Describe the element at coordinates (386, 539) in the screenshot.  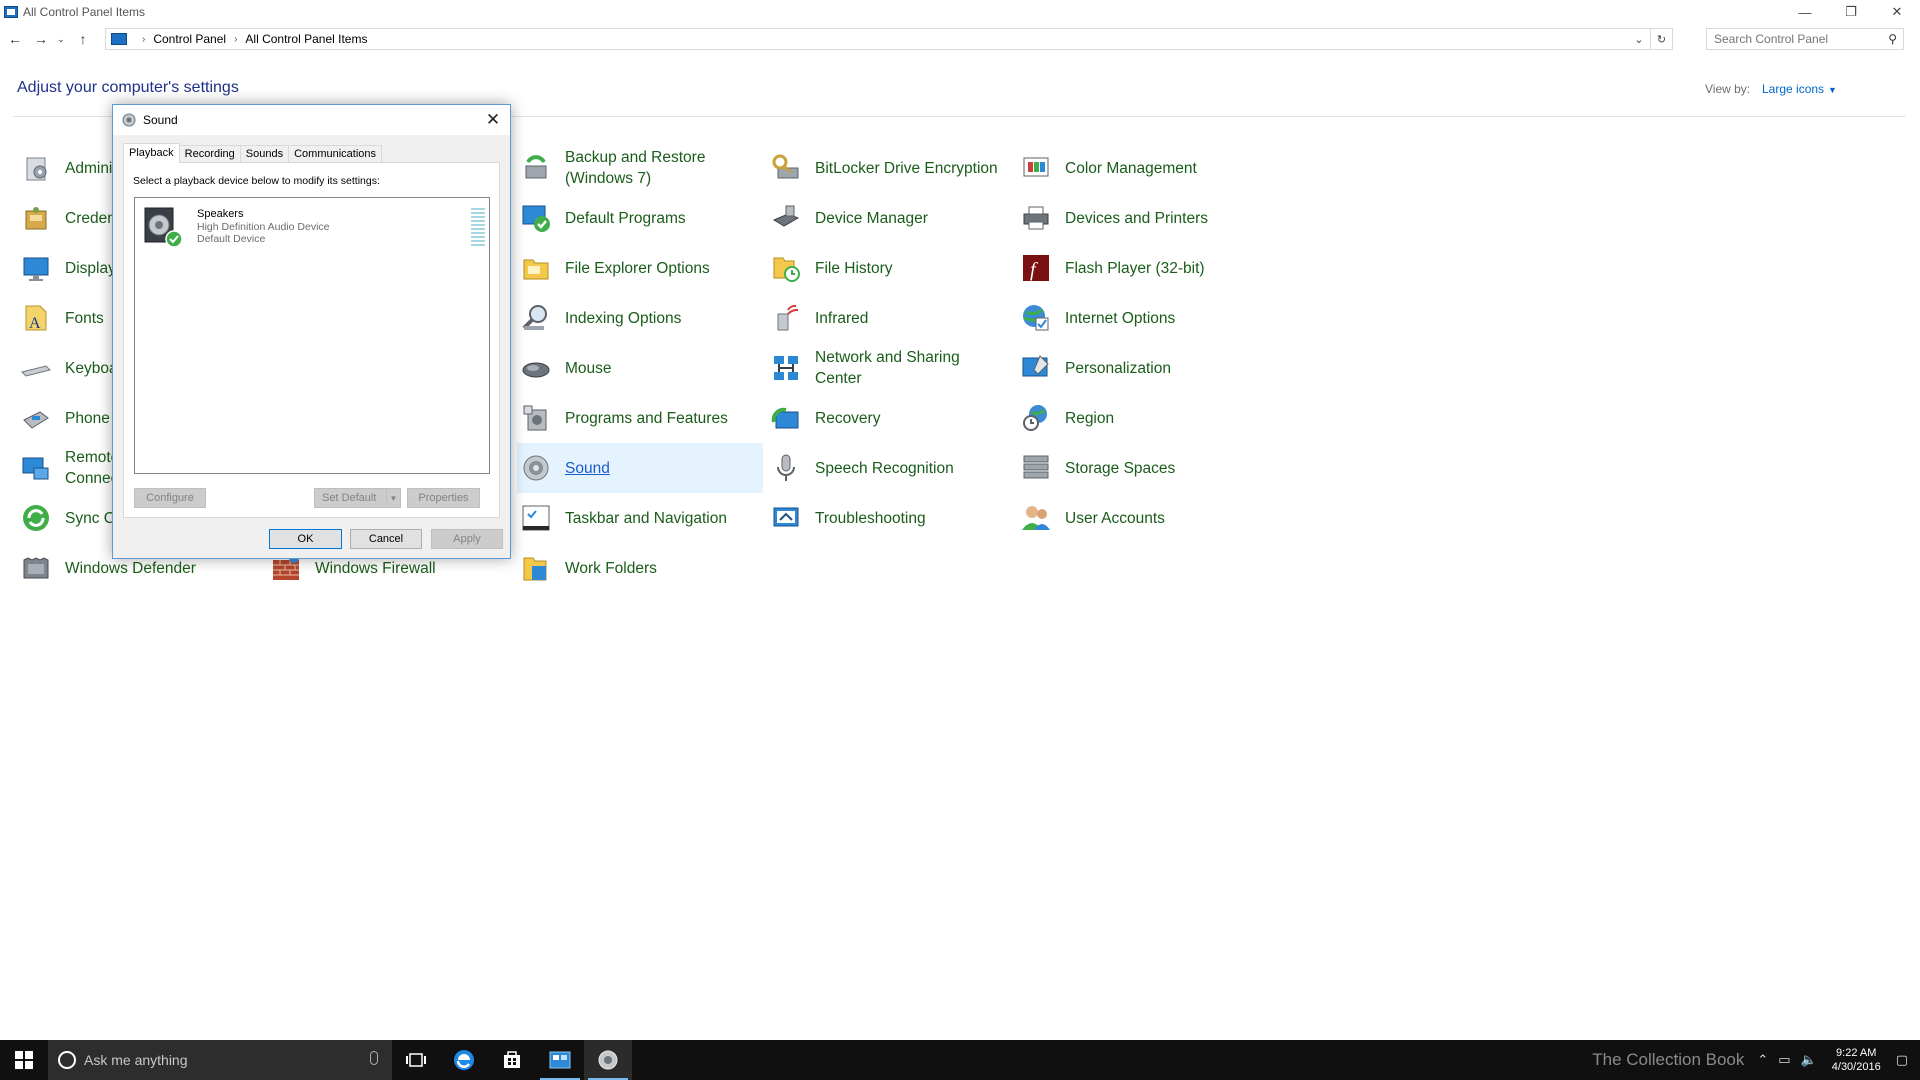
I see `cancel-button: Cancel` at that location.